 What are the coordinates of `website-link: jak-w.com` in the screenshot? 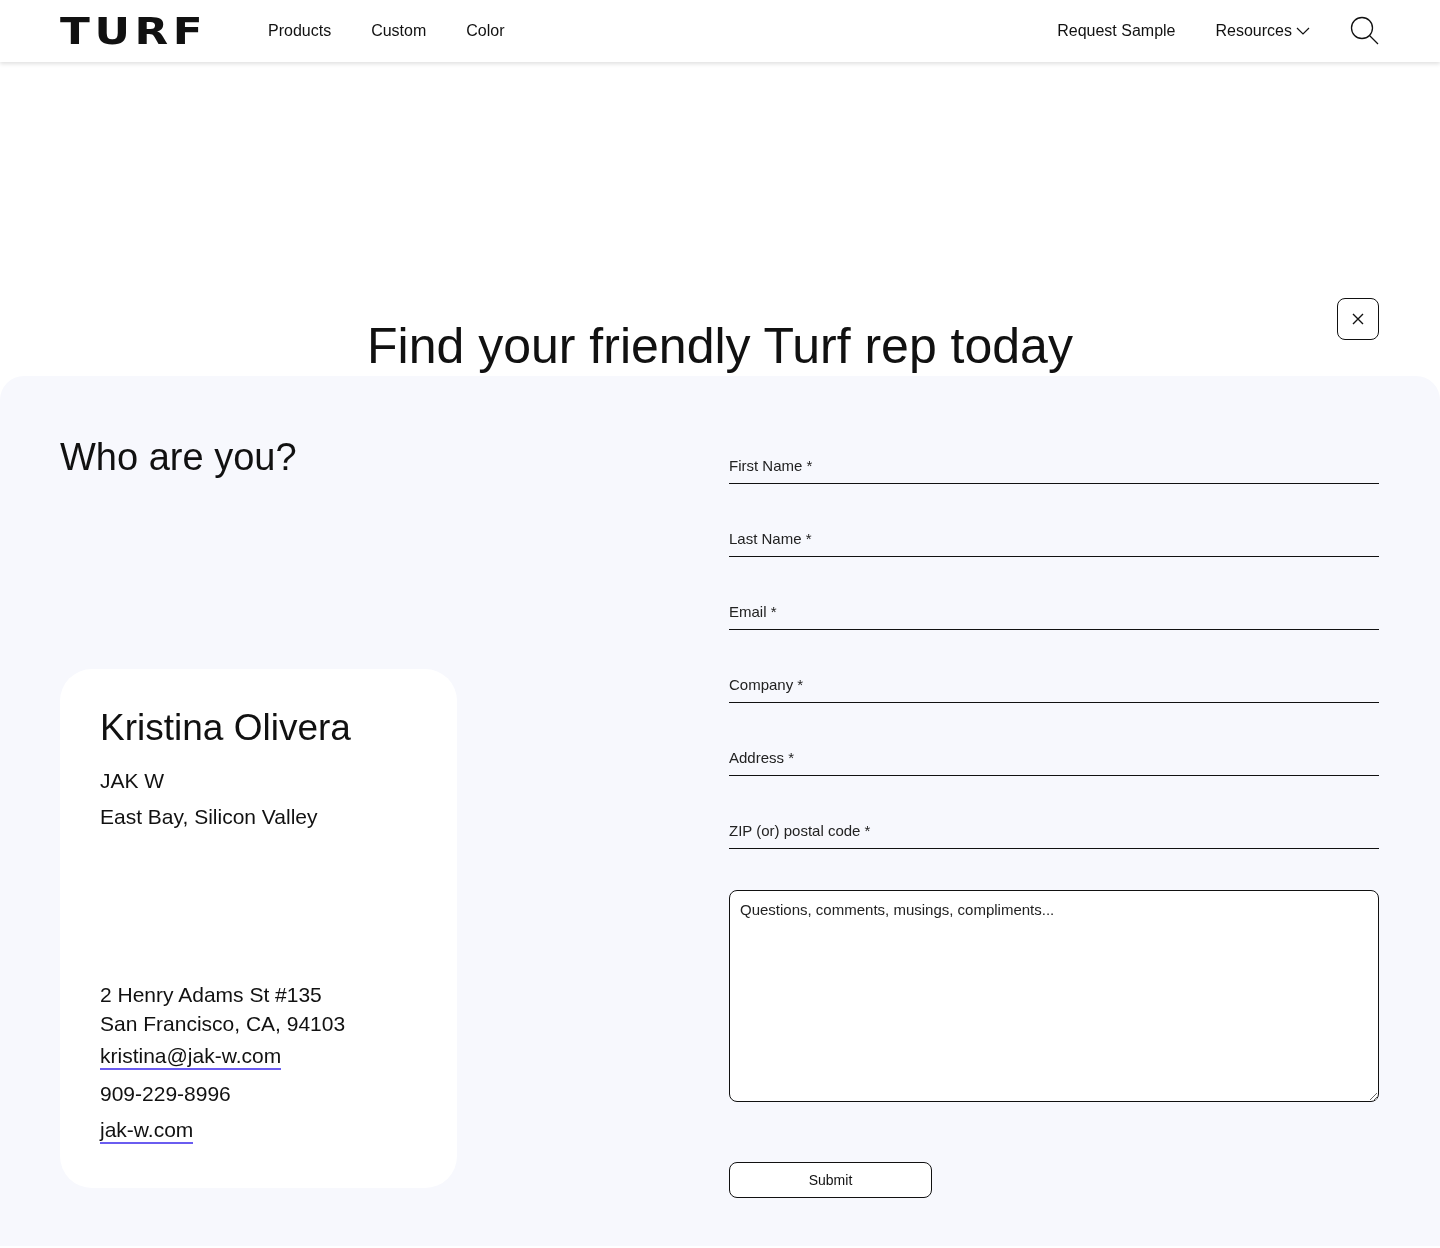 It's located at (147, 1131).